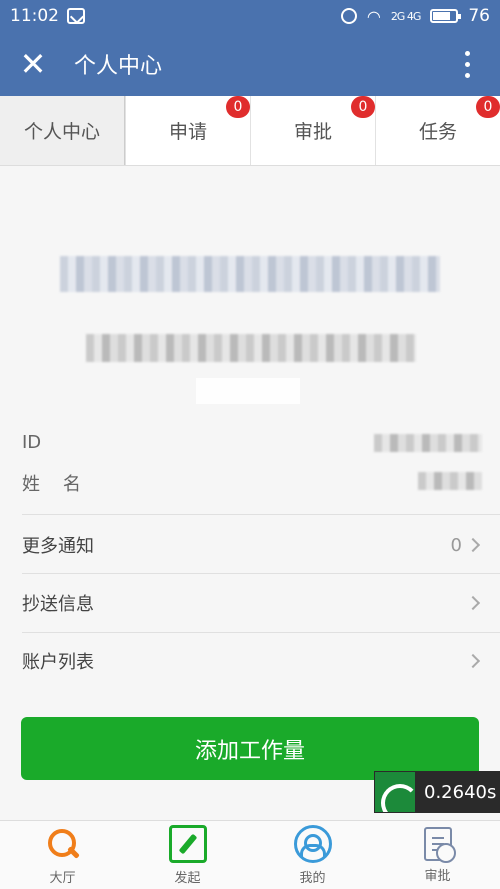 This screenshot has height=889, width=500. Describe the element at coordinates (456, 545) in the screenshot. I see `notification-count: 0` at that location.